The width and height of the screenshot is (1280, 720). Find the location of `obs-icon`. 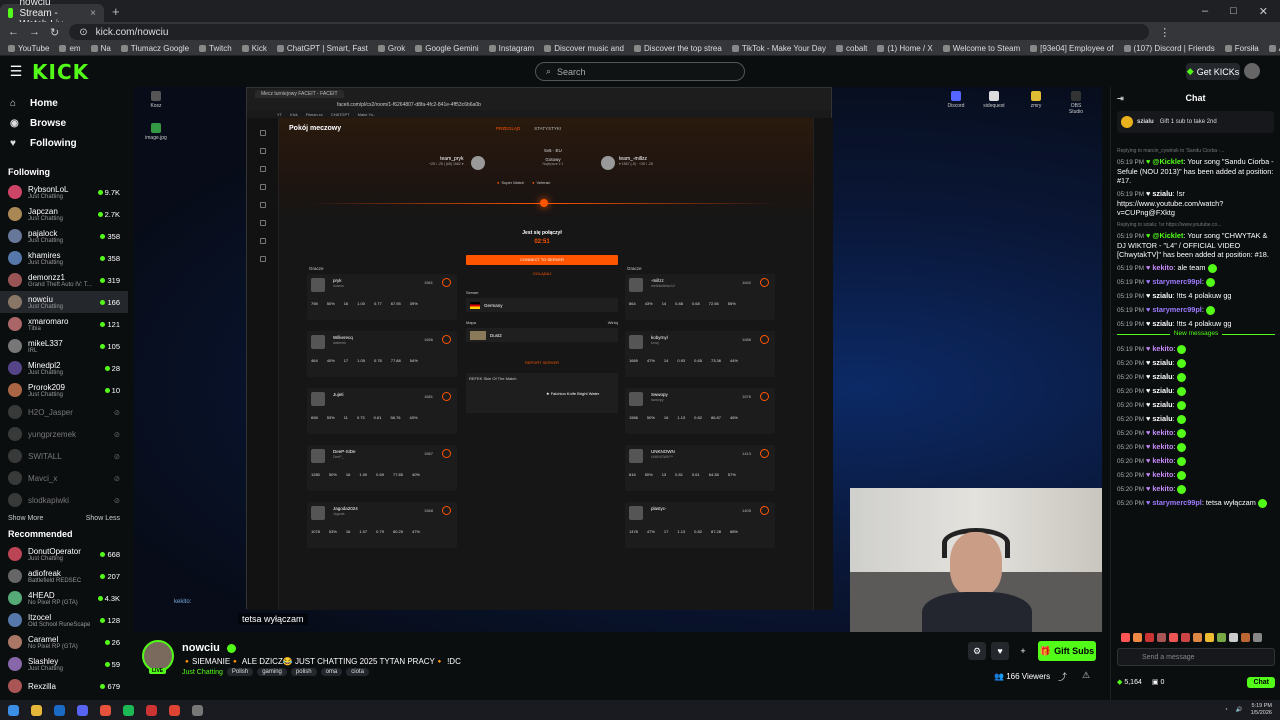

obs-icon is located at coordinates (197, 710).